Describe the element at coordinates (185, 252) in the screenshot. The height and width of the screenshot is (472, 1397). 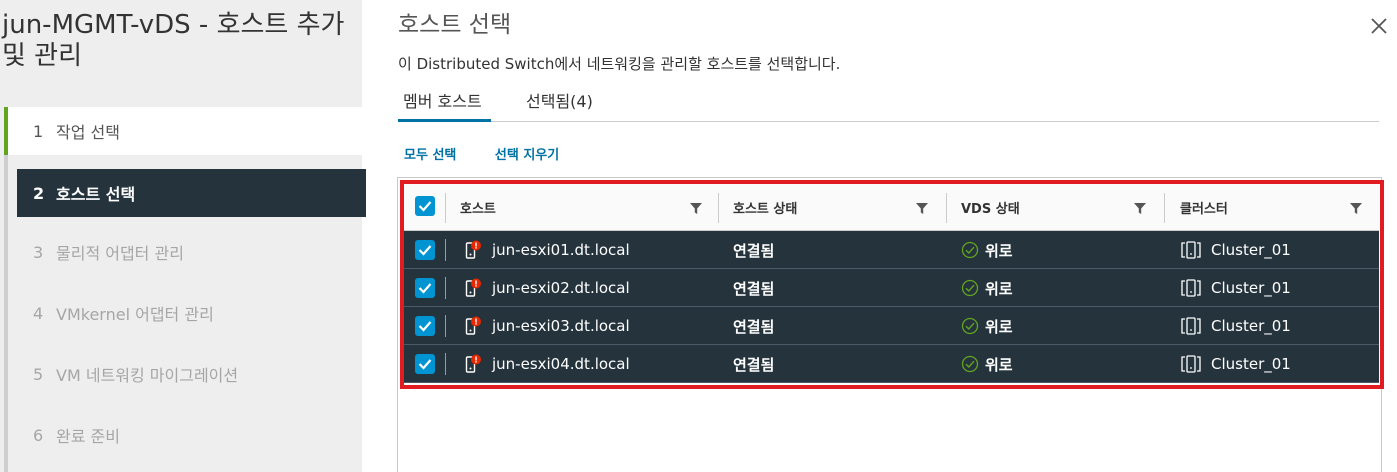
I see `wizard-step-3: 3 물리적 어댑터 관리` at that location.